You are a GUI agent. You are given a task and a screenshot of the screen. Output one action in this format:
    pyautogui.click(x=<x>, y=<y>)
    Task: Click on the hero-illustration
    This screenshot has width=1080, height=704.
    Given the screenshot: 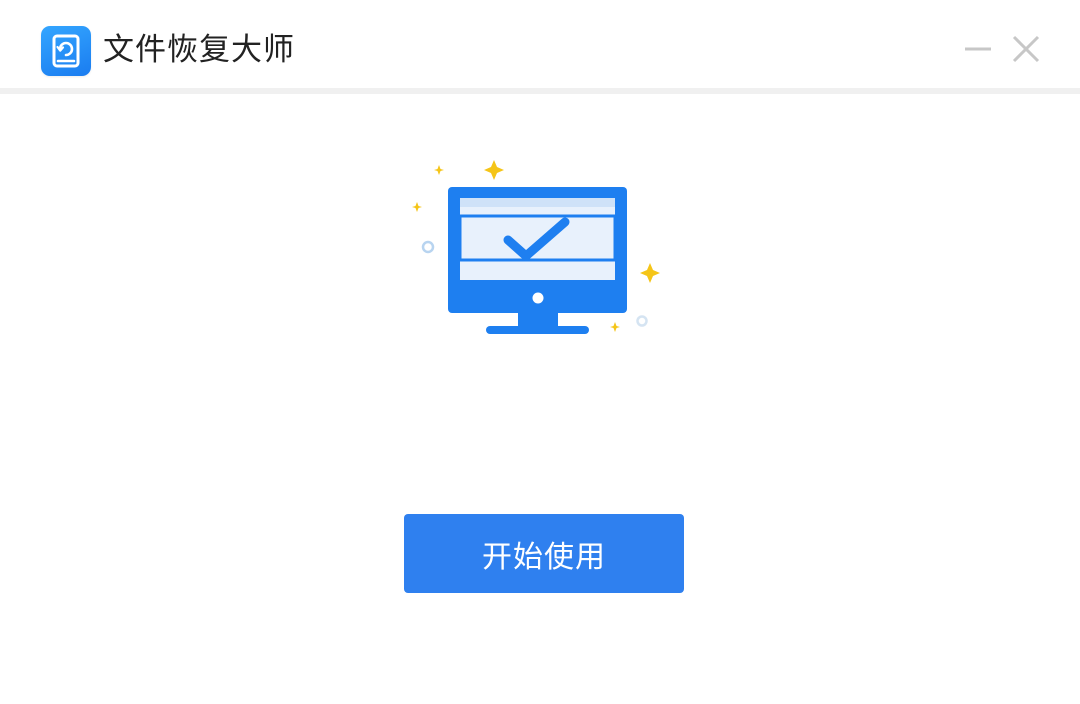 What is the action you would take?
    pyautogui.click(x=540, y=250)
    